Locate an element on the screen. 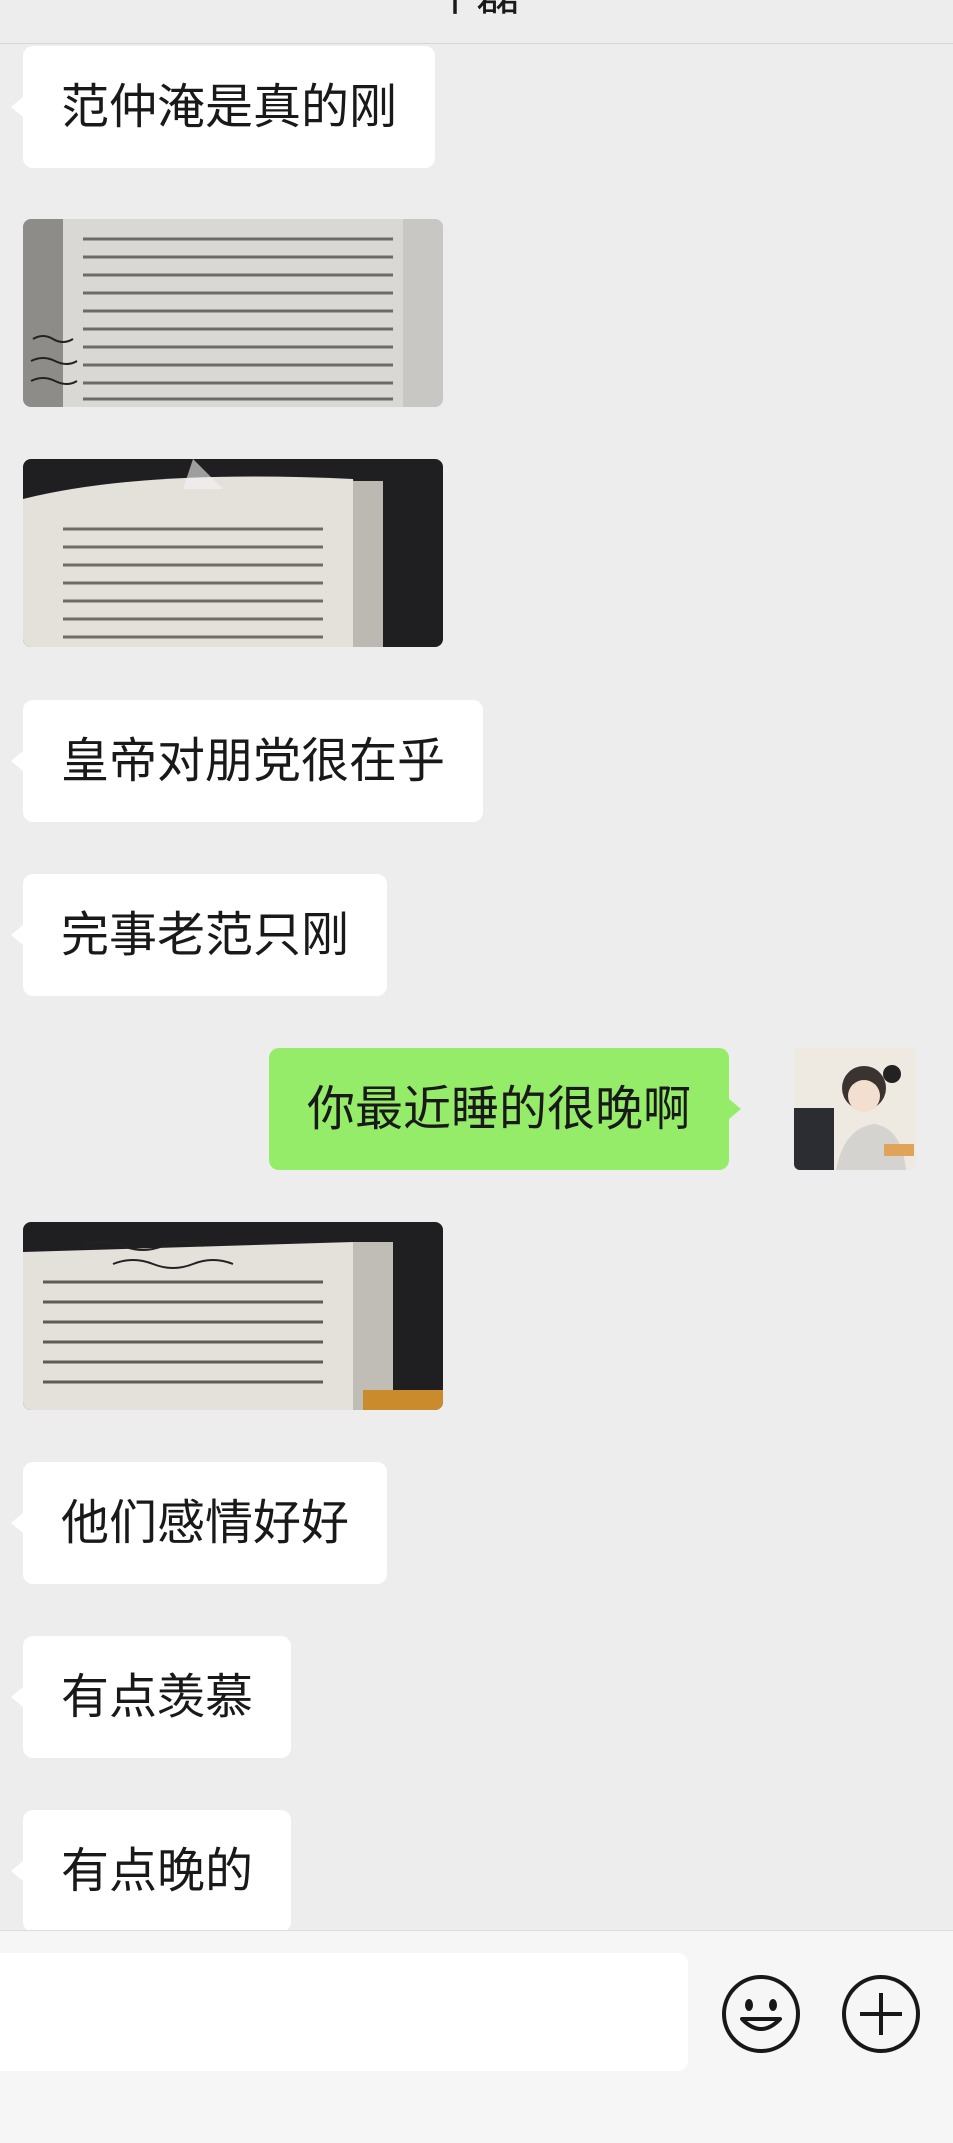 The image size is (953, 2143). avatar-icon is located at coordinates (855, 1109).